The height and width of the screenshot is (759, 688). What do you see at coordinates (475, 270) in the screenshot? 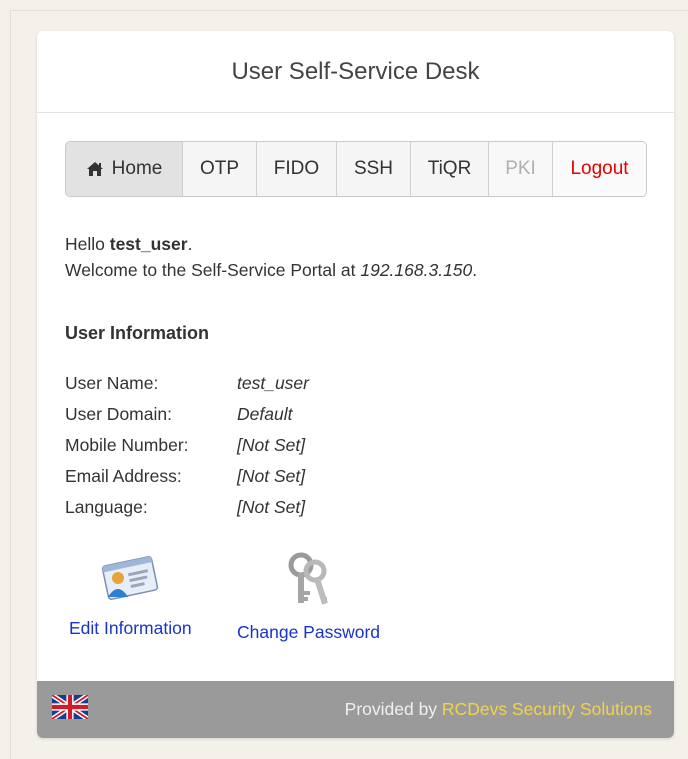
I see `welcome-suffix: .` at bounding box center [475, 270].